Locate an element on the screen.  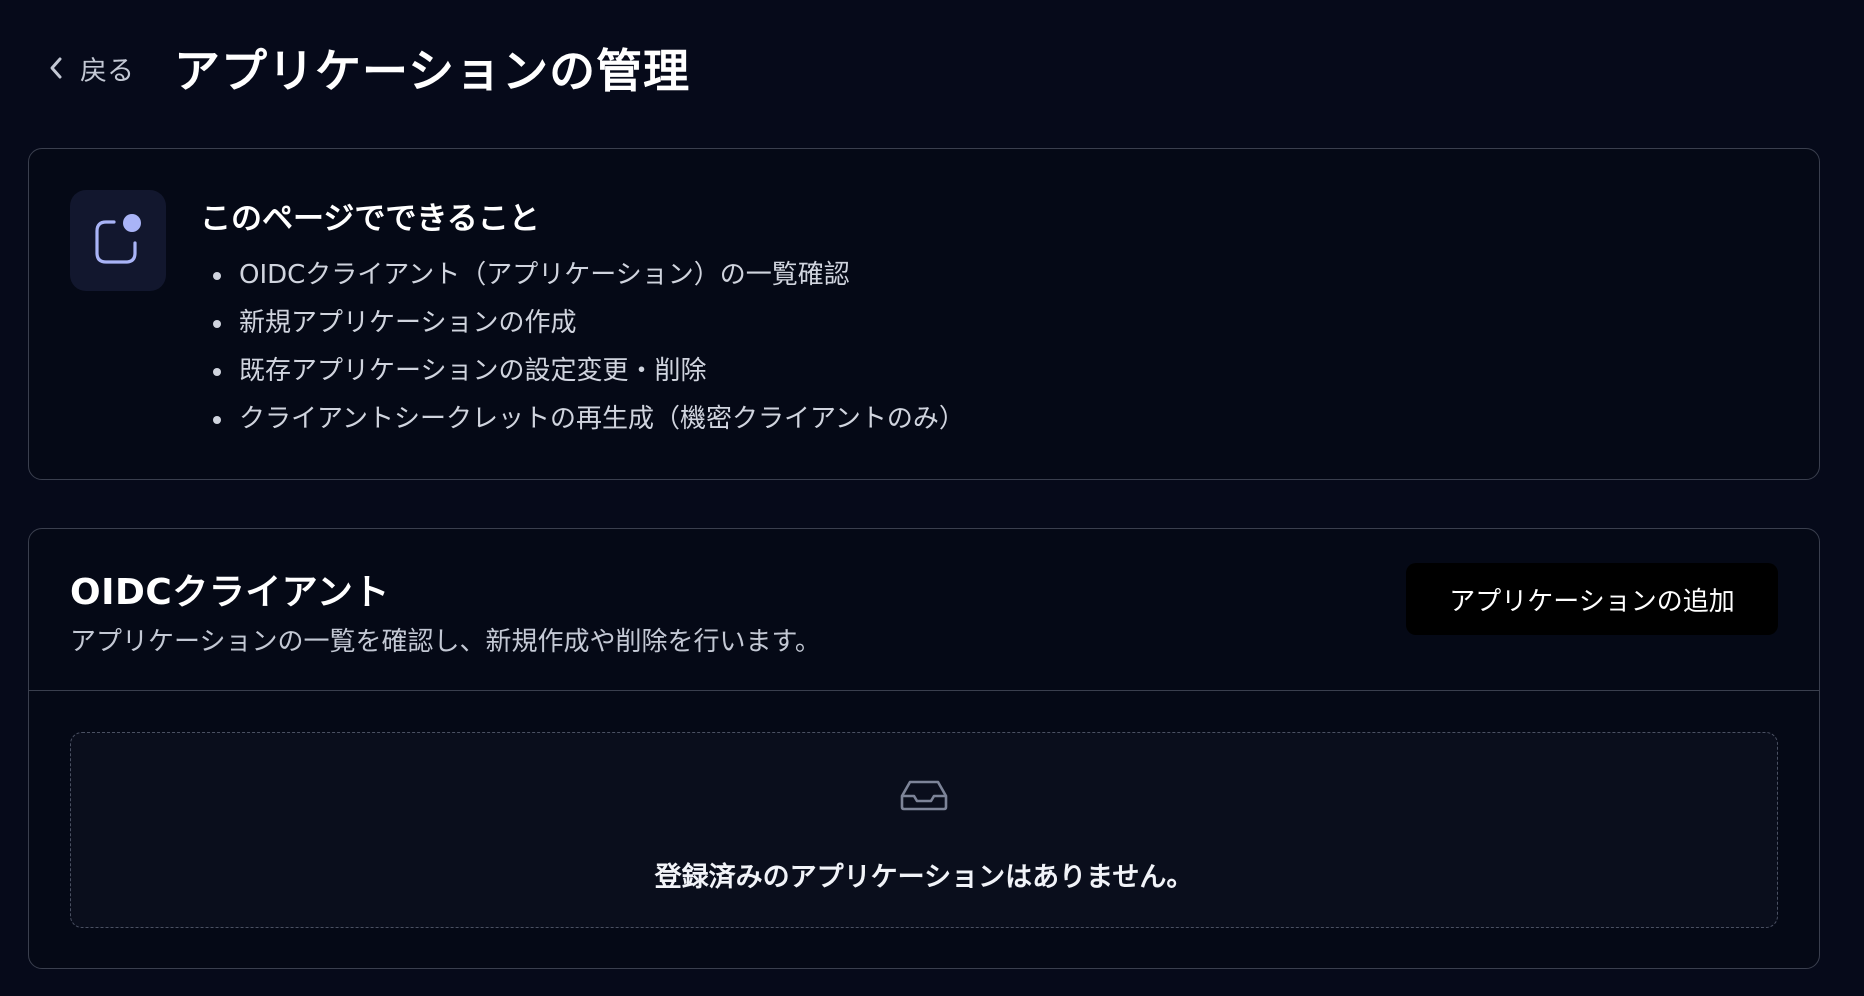
app-notification-icon is located at coordinates (118, 238).